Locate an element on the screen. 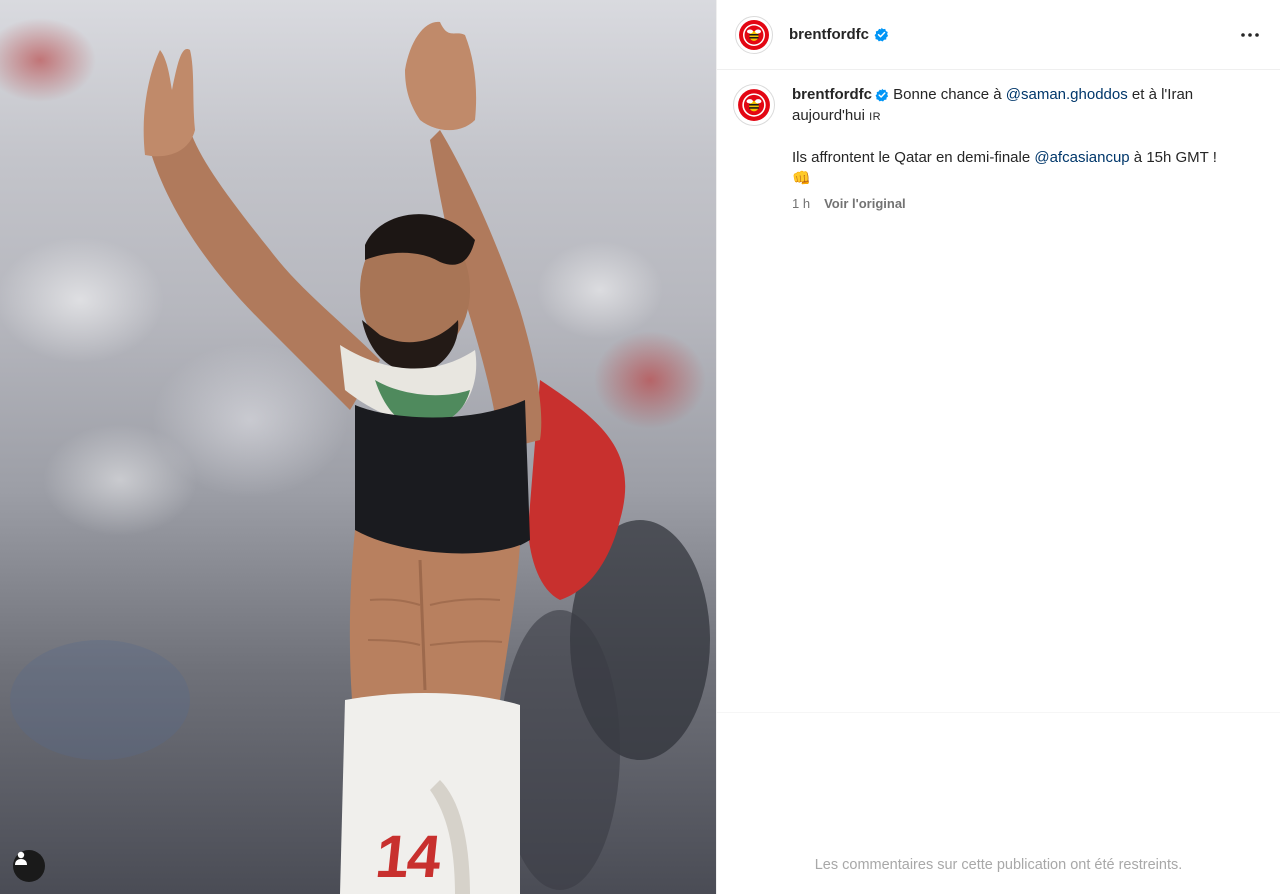 The height and width of the screenshot is (894, 1280). user-icon is located at coordinates (21, 858).